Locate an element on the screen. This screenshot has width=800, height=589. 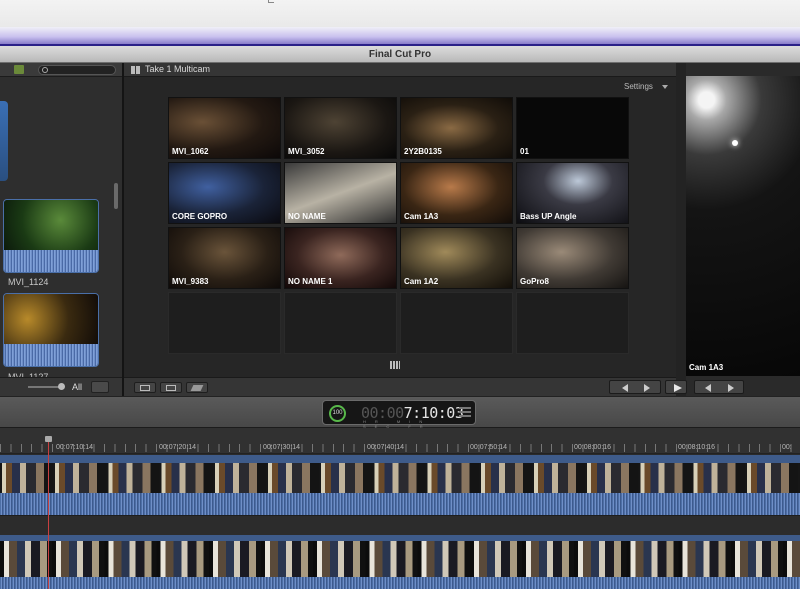
fit-icon is located at coordinates (145, 388).